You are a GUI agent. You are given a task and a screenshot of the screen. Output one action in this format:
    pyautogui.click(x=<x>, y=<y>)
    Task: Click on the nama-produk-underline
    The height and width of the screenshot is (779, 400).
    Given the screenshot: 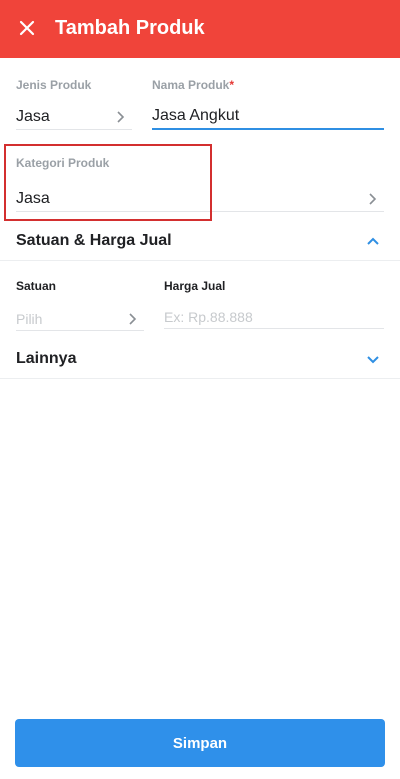 What is the action you would take?
    pyautogui.click(x=268, y=129)
    